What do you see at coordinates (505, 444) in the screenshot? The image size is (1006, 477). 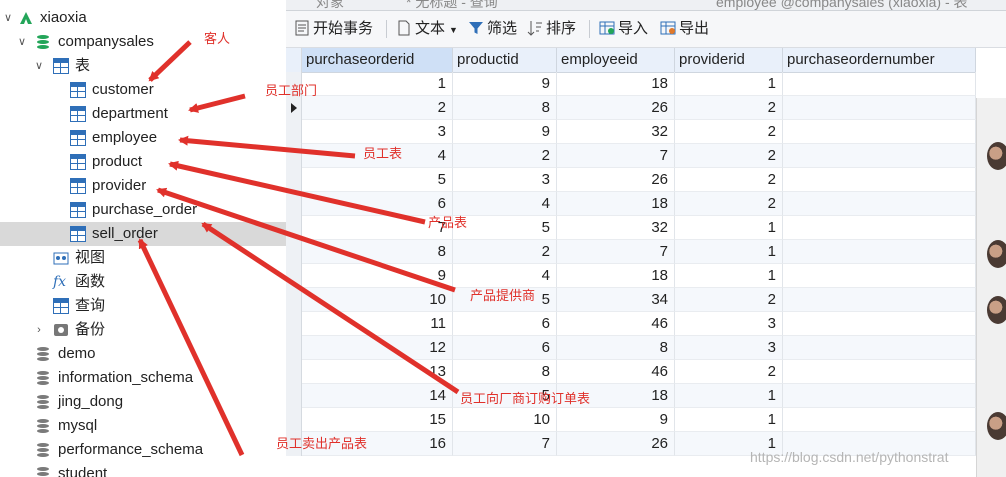 I see `table-cell: 7` at bounding box center [505, 444].